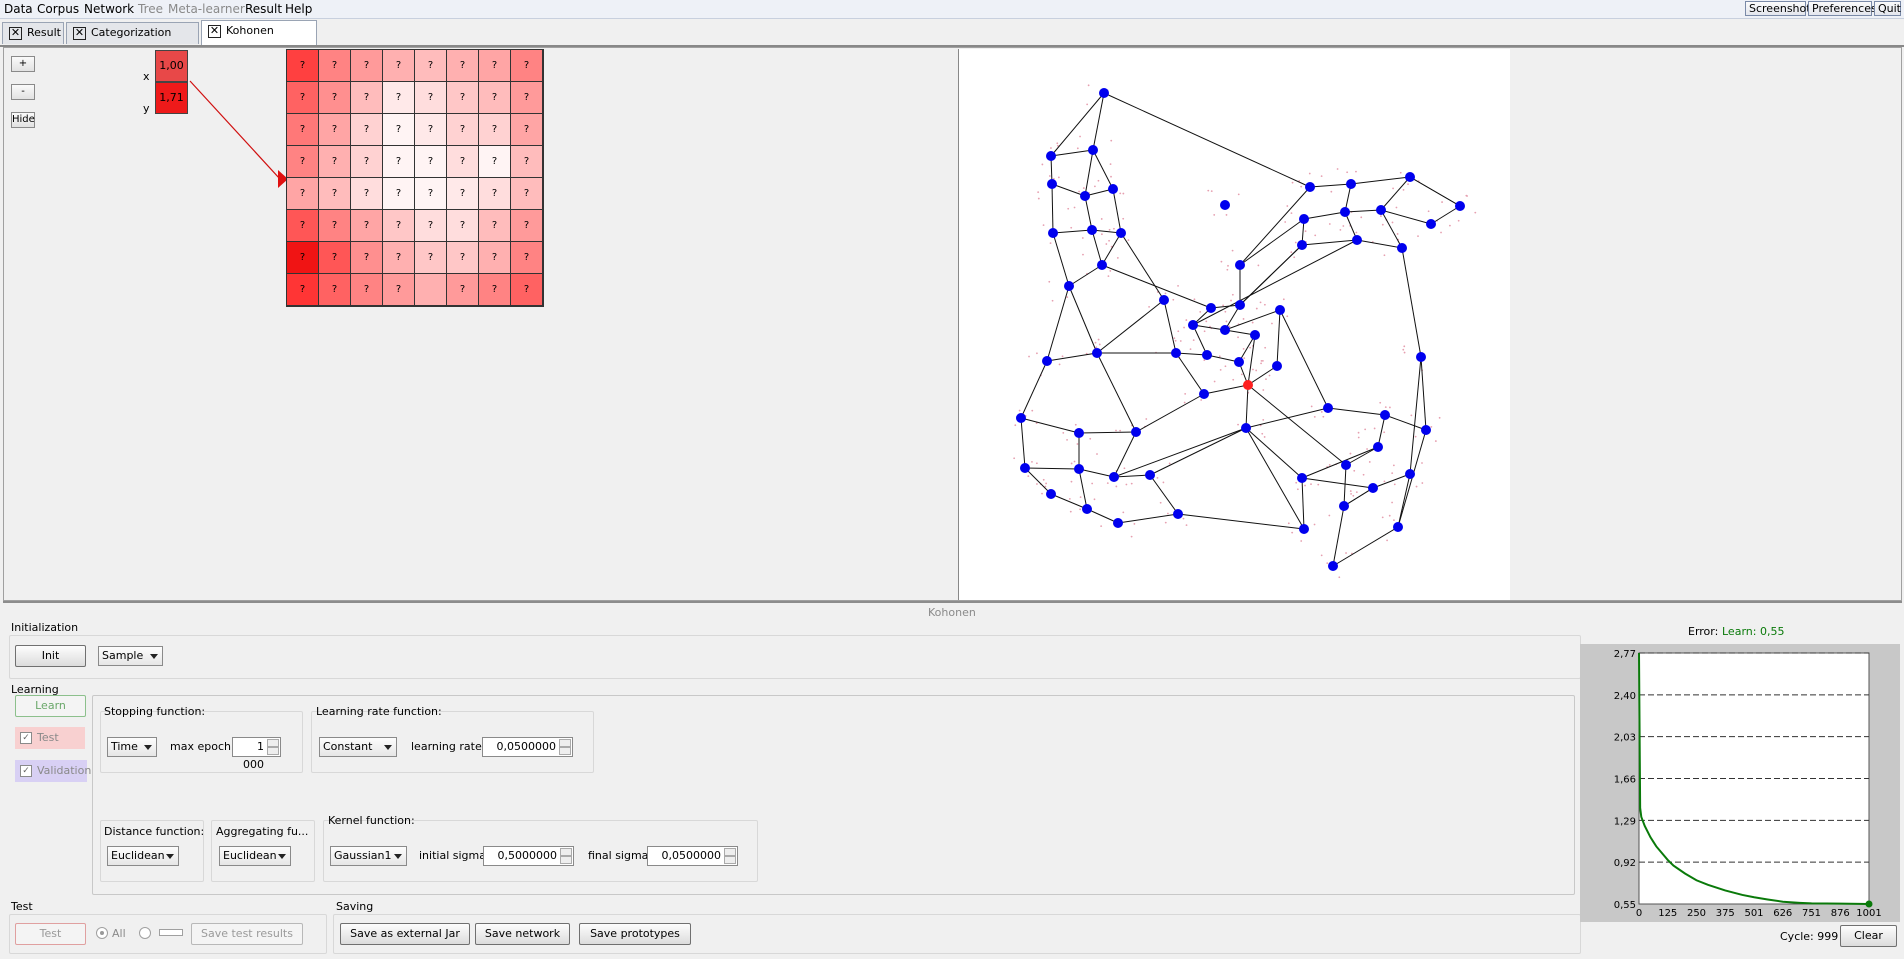 The image size is (1904, 959). What do you see at coordinates (259, 38) in the screenshot?
I see `tab-kohonen-network: ✕ Kohonen Network` at bounding box center [259, 38].